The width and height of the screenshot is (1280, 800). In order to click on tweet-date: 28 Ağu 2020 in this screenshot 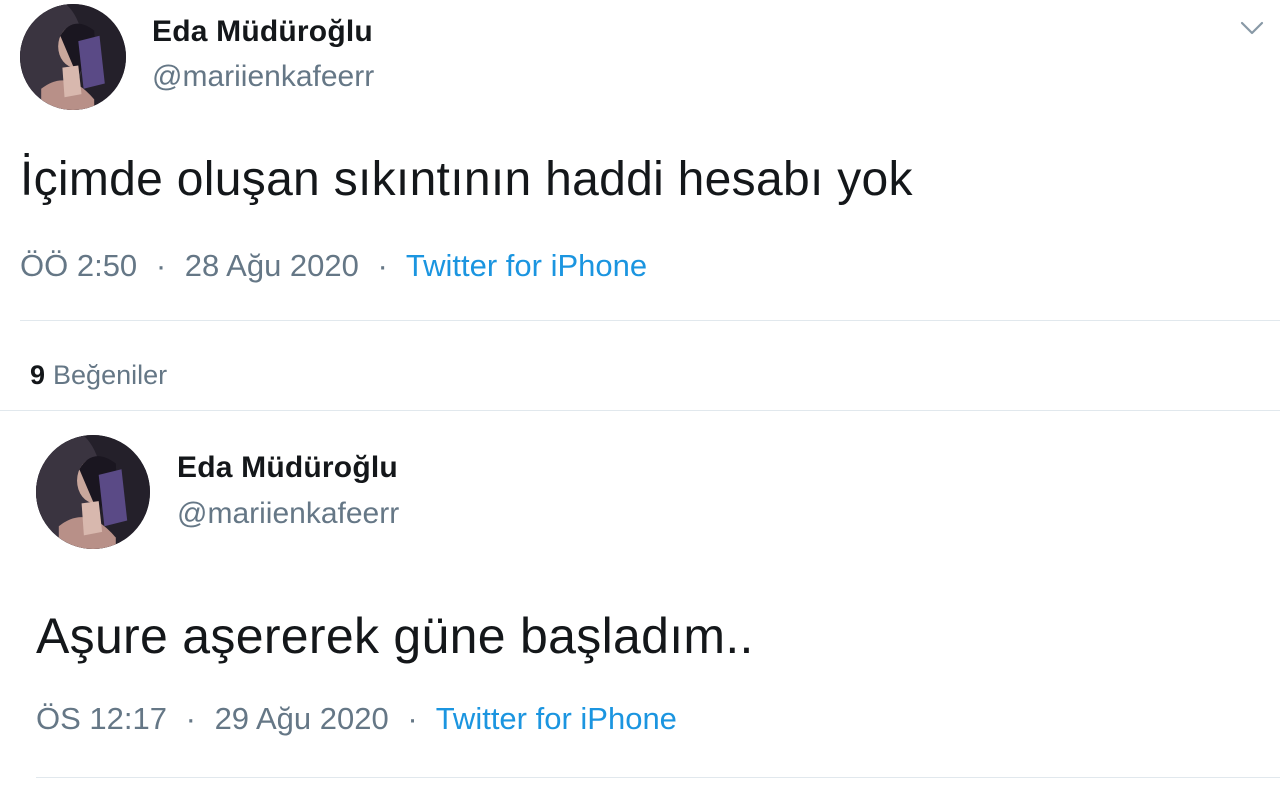, I will do `click(272, 265)`.